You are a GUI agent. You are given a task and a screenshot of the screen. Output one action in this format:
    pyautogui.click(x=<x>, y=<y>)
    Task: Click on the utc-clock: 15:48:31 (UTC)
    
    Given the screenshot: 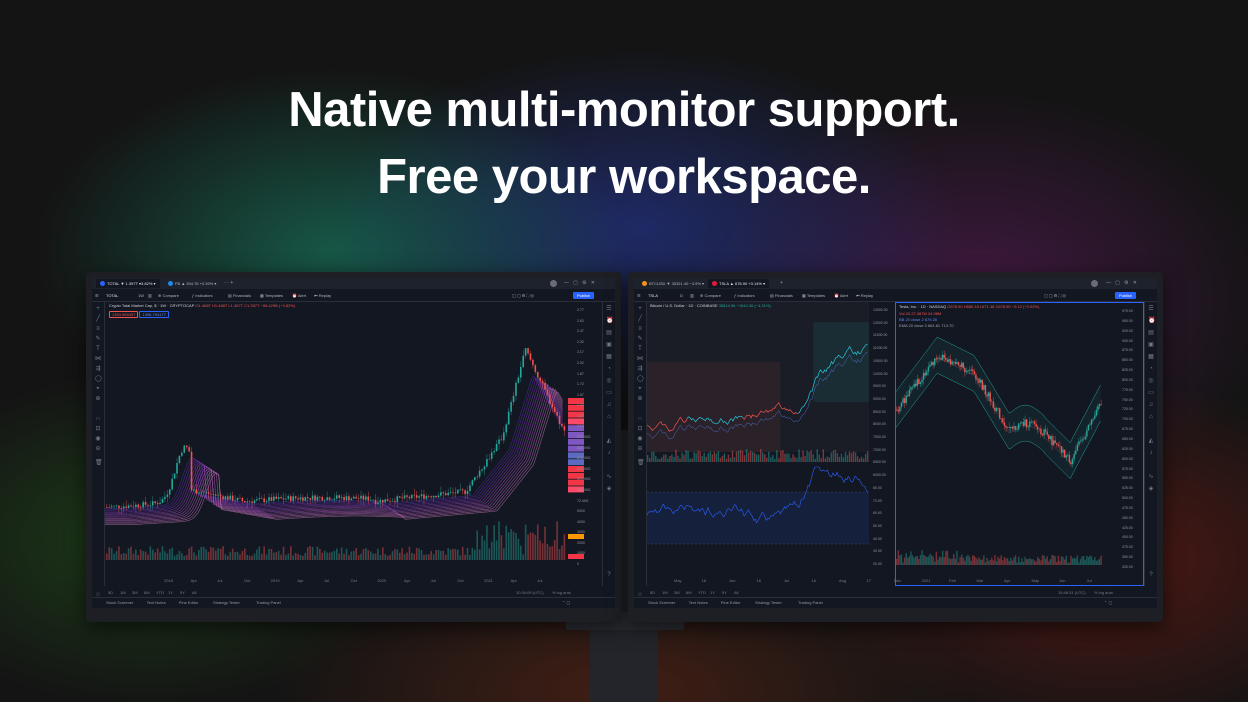 What is the action you would take?
    pyautogui.click(x=1072, y=592)
    